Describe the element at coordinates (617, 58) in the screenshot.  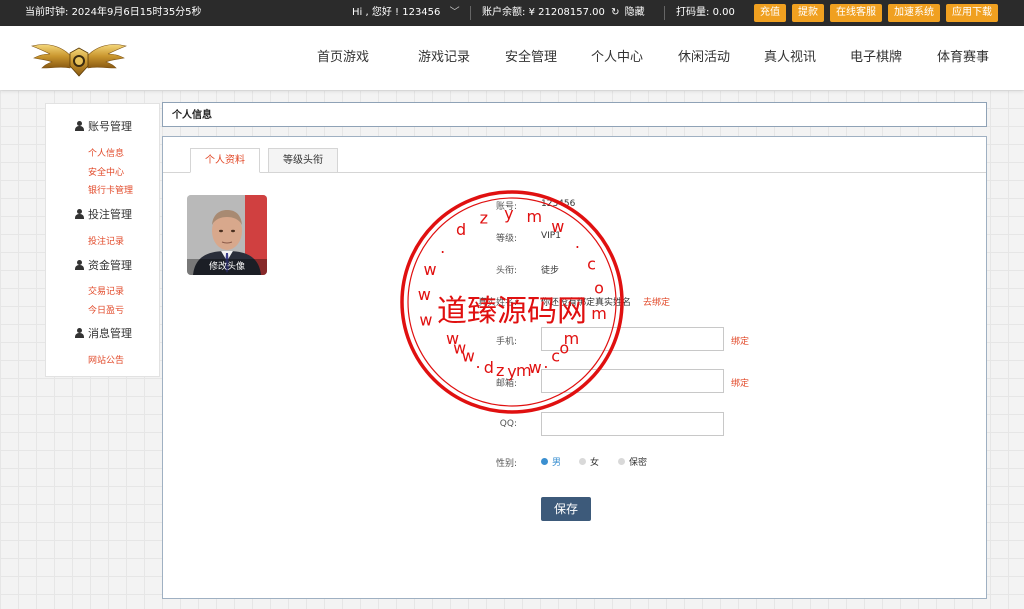
I see `nav-personal-center: 个人中心` at that location.